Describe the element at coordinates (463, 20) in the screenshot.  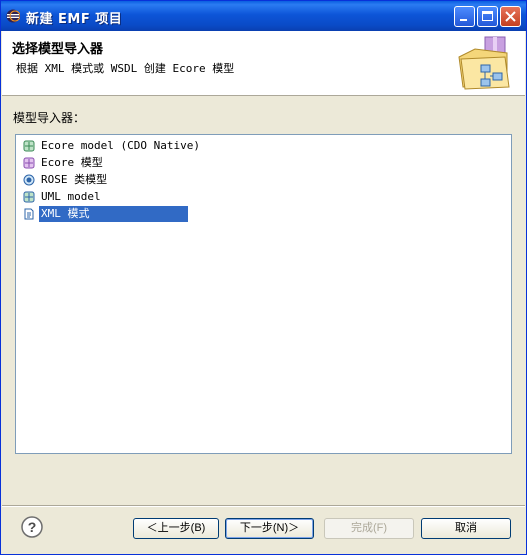
I see `minimize-icon` at that location.